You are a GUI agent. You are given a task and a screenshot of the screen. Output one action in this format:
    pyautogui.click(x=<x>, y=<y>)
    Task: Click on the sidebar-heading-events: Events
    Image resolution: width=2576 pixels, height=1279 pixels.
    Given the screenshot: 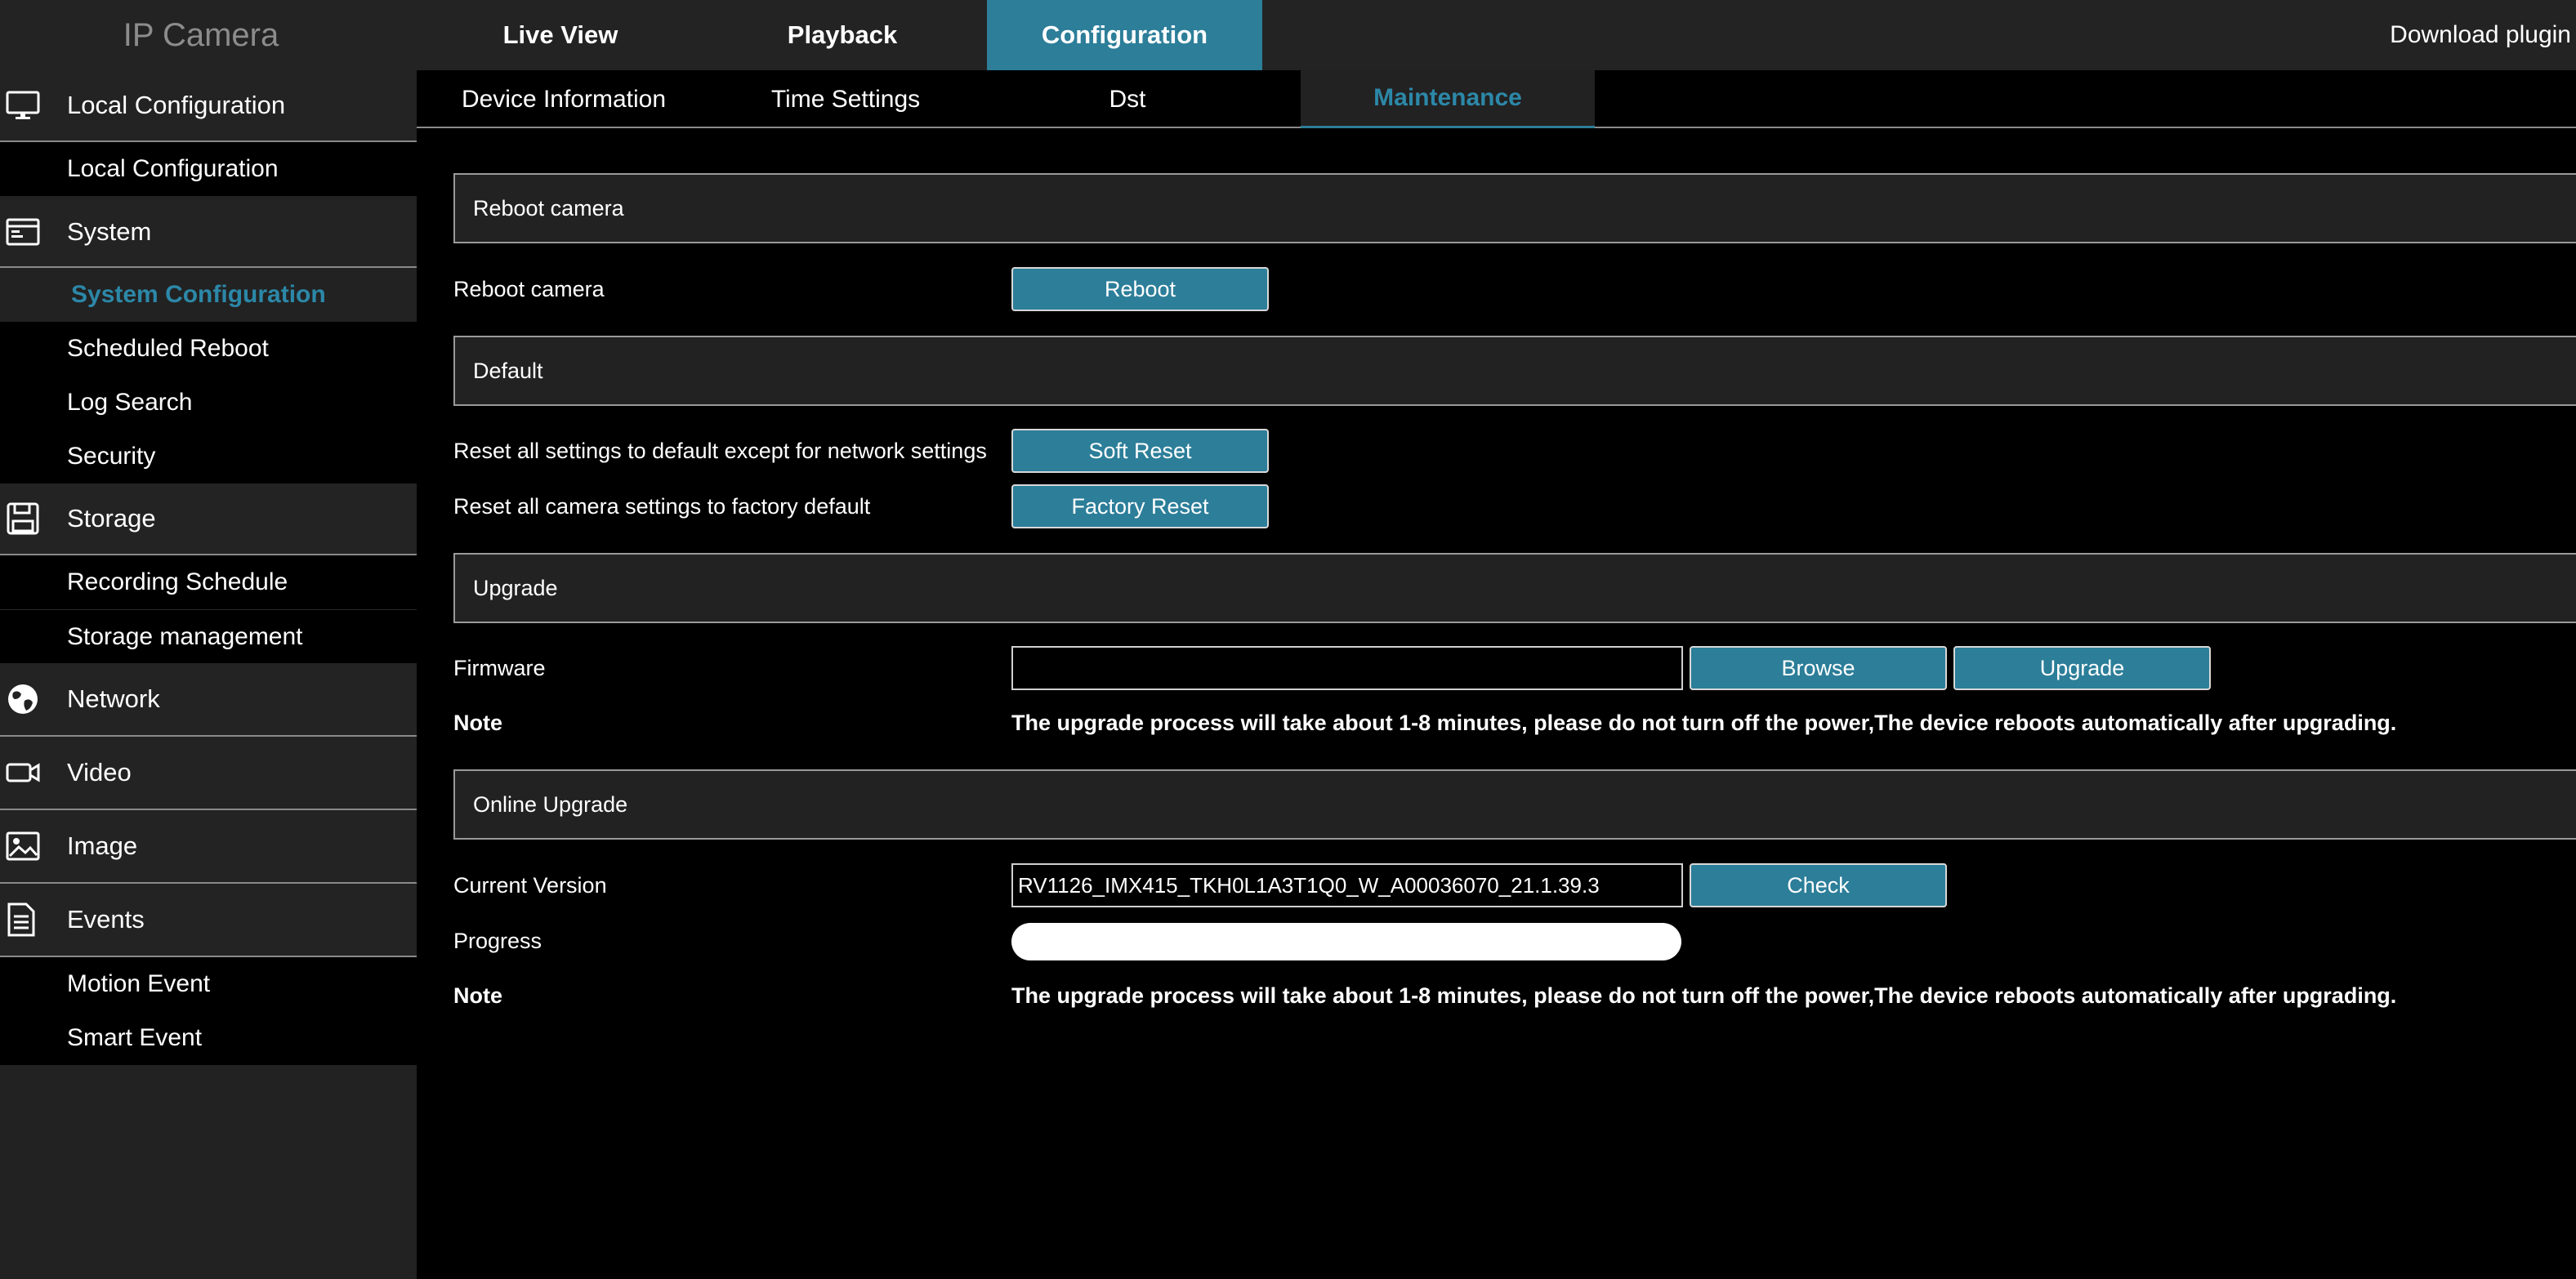 What is the action you would take?
    pyautogui.click(x=209, y=920)
    